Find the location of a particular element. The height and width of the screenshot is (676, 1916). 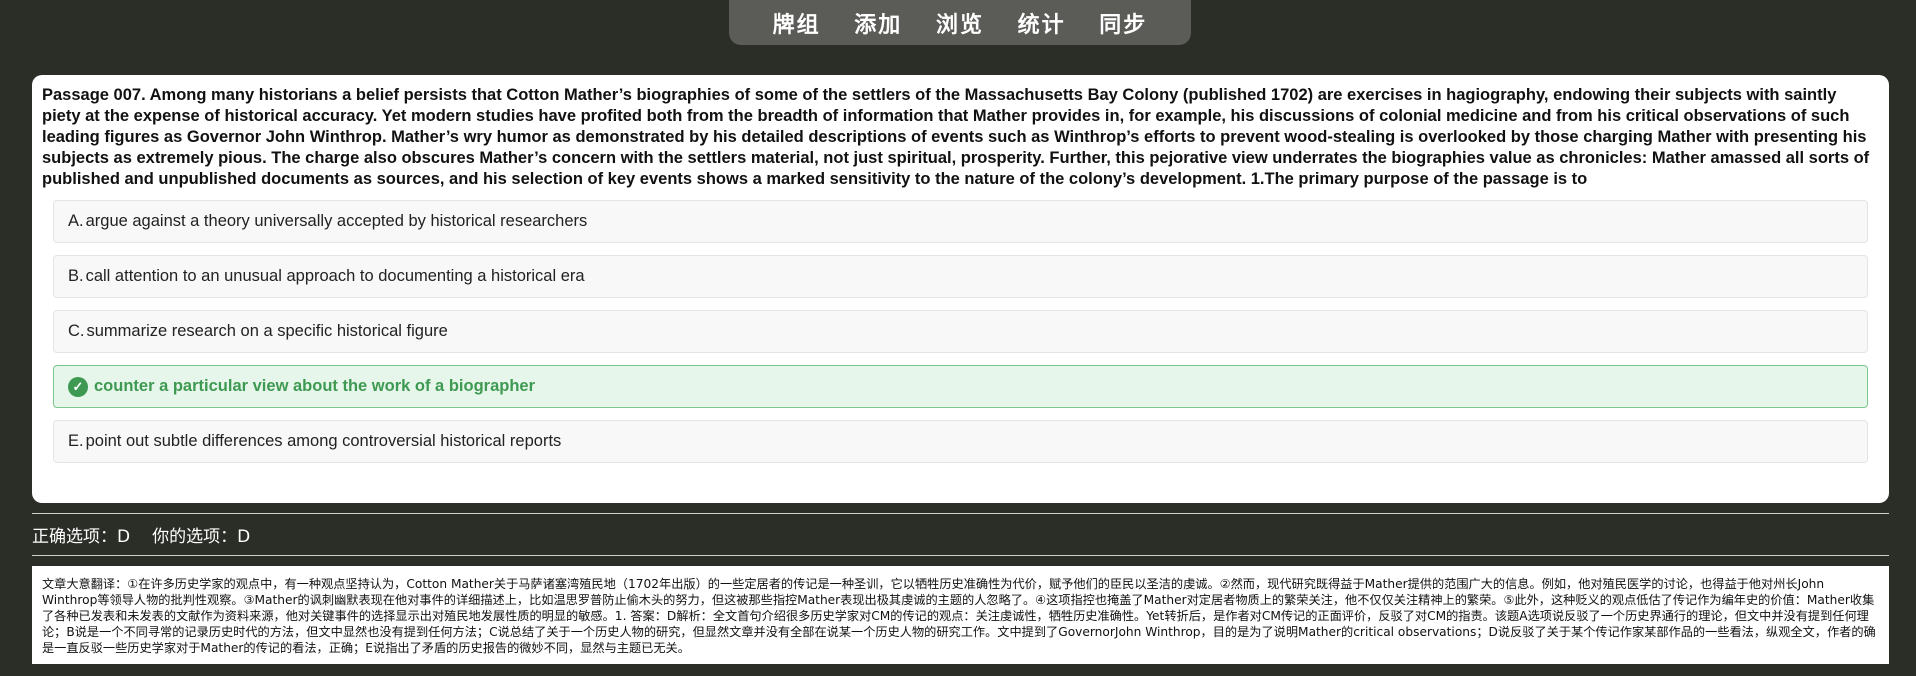

nav-stats: 统计 is located at coordinates (1042, 23).